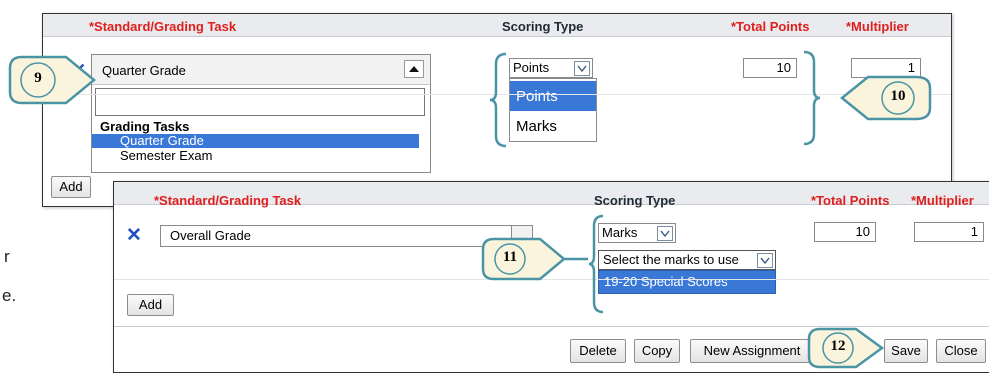 This screenshot has height=373, width=989. I want to click on callout-number: 12, so click(838, 346).